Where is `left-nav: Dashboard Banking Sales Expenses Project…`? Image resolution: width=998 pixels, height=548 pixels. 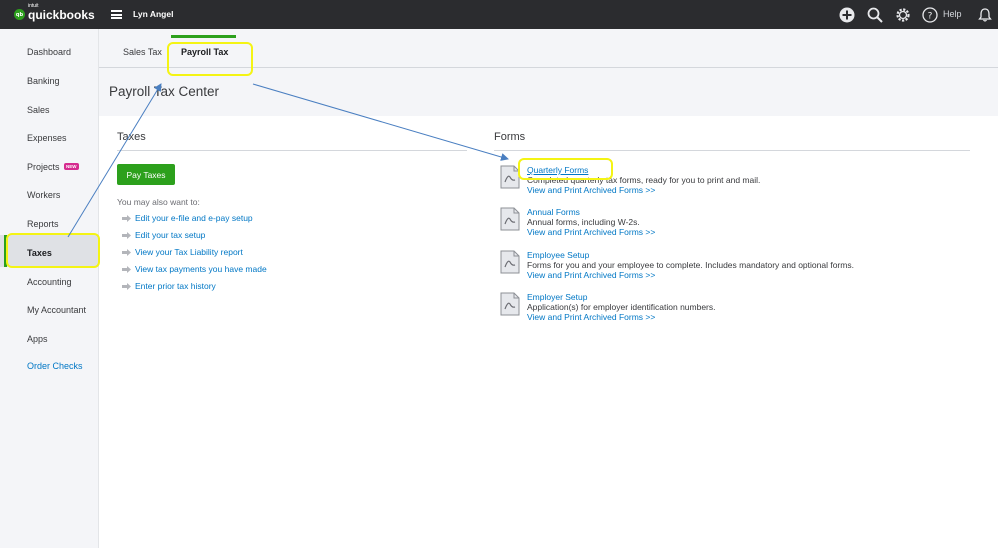
left-nav: Dashboard Banking Sales Expenses Project… is located at coordinates (49, 288).